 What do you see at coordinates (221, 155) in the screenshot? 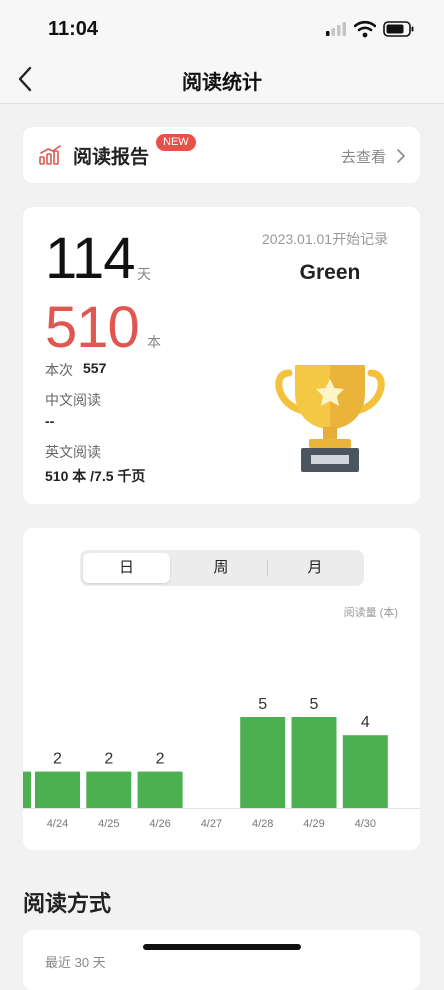
I see `reading-report-row: 阅读报告 NEW 去查看` at bounding box center [221, 155].